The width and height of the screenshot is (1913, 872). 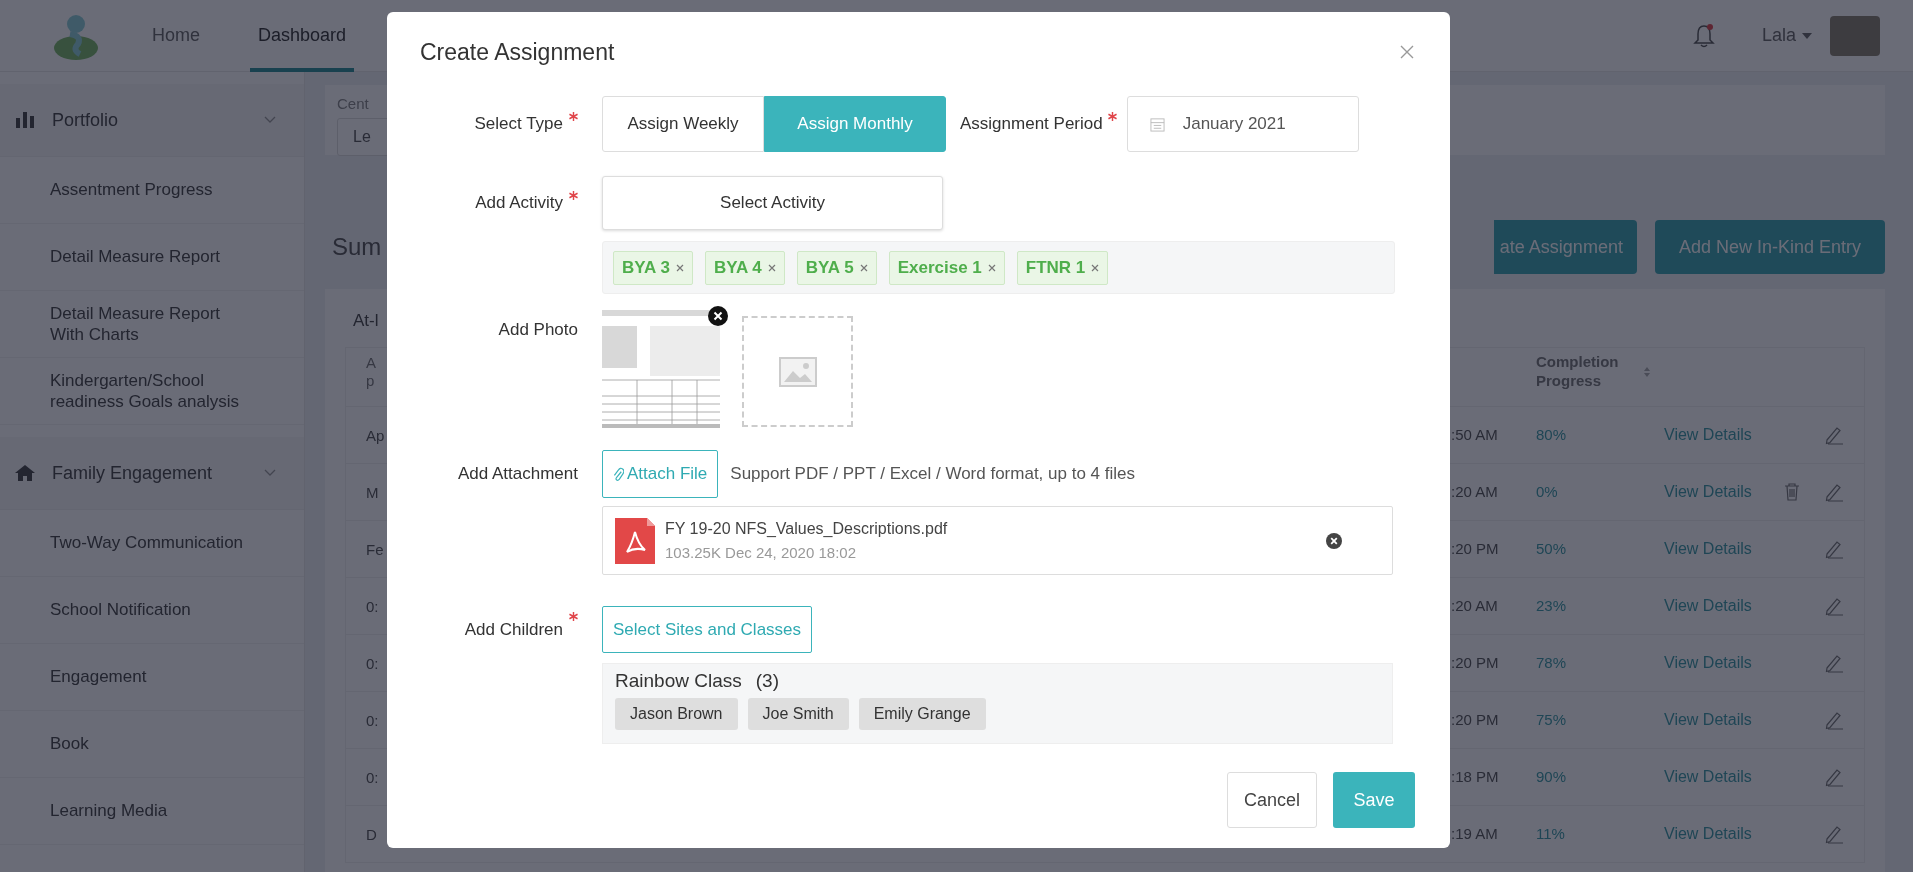 I want to click on save-button: Save, so click(x=1374, y=800).